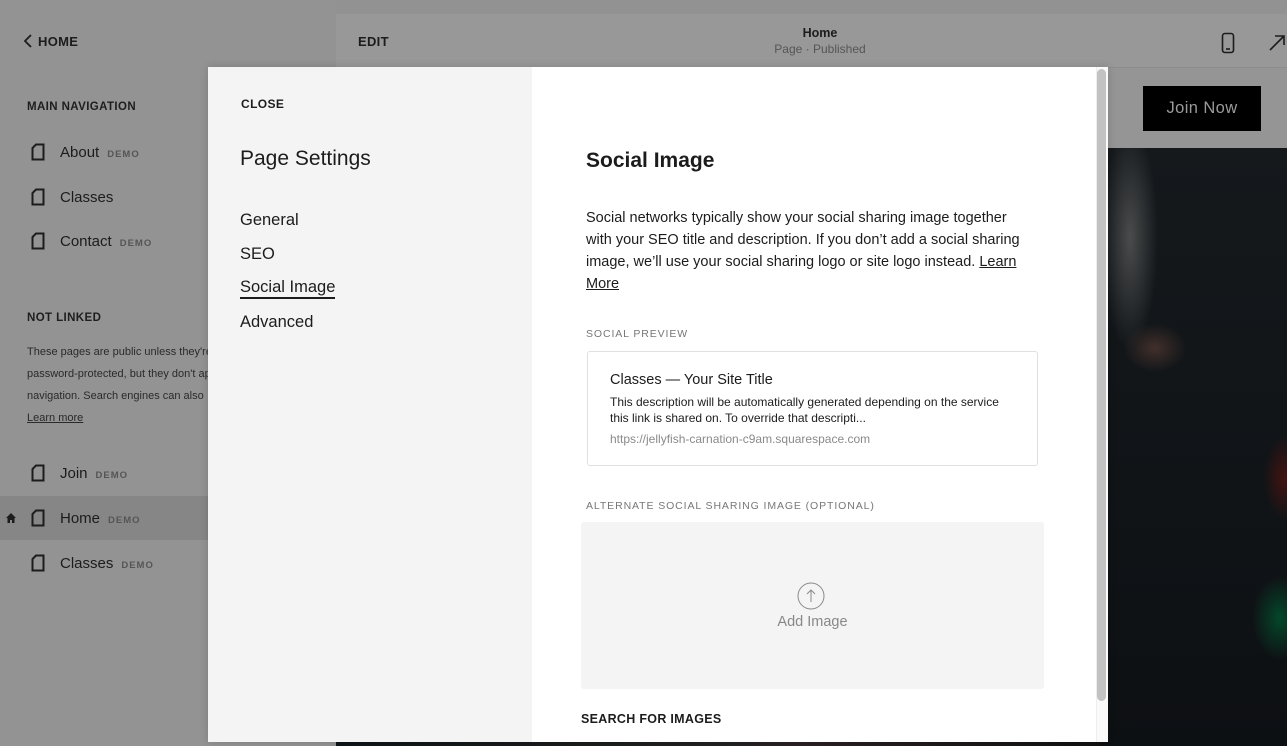 Image resolution: width=1287 pixels, height=746 pixels. What do you see at coordinates (718, 744) in the screenshot?
I see `site-preview-strip` at bounding box center [718, 744].